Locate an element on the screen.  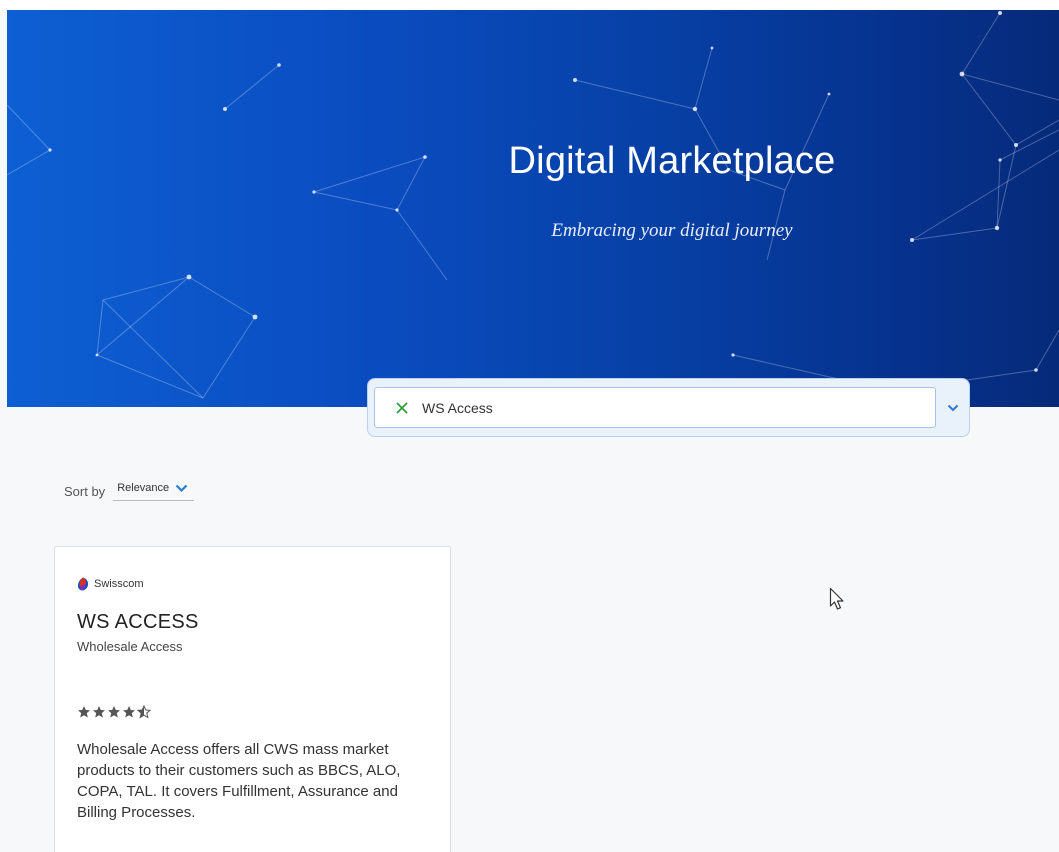
vendor: Swisscom is located at coordinates (110, 584).